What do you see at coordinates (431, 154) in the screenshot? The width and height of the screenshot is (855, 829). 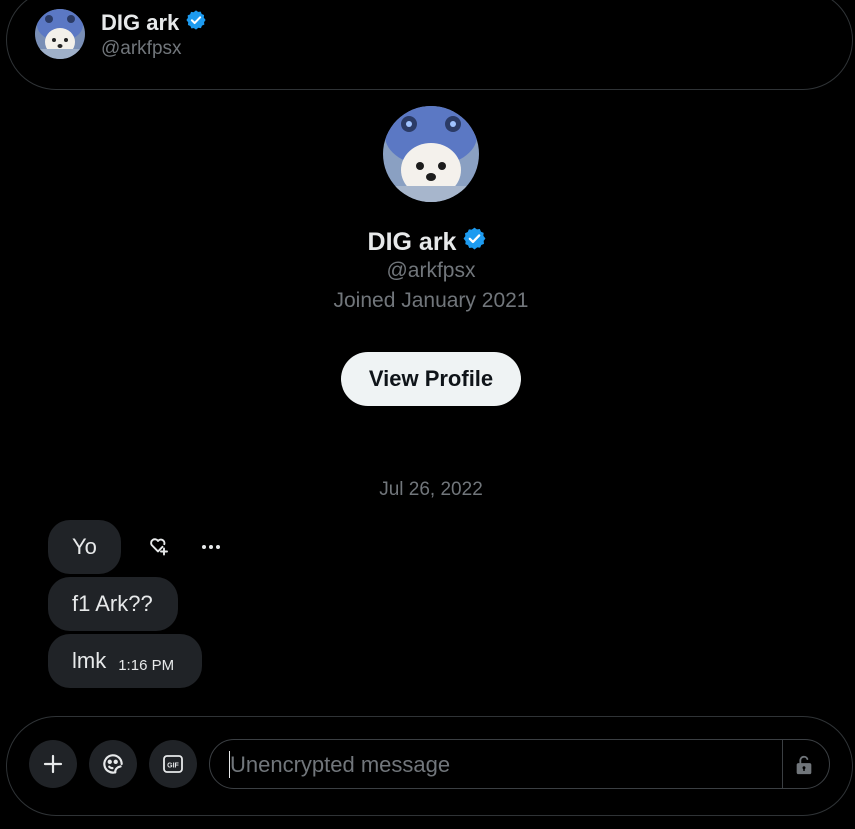 I see `profile-avatar` at bounding box center [431, 154].